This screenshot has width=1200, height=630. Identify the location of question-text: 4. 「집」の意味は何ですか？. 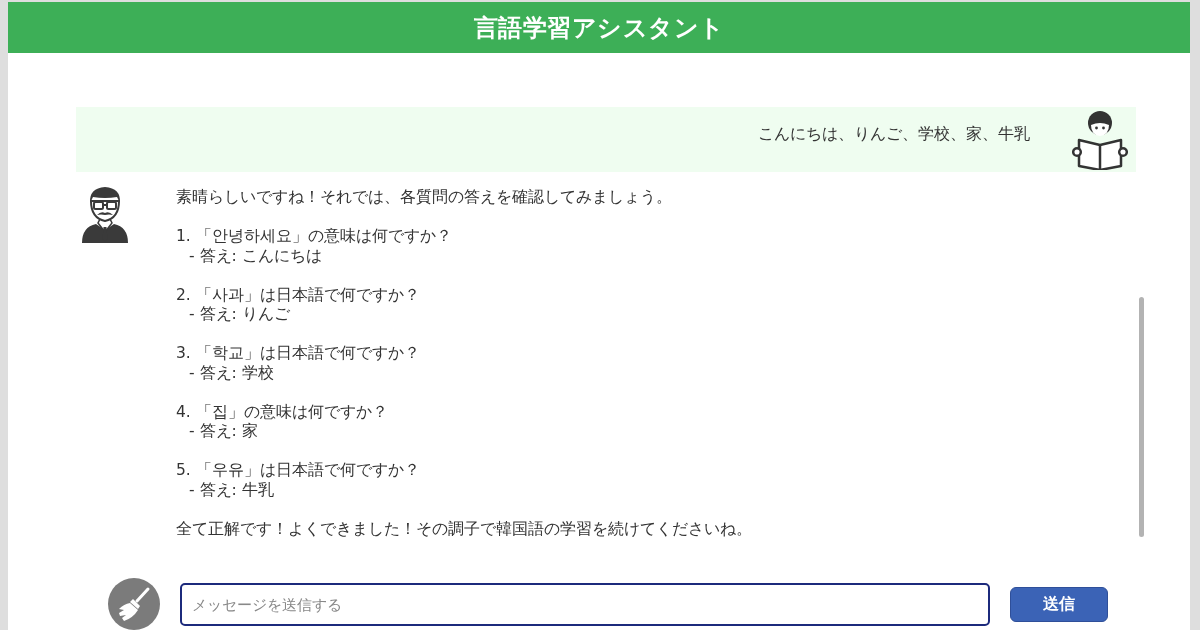
(282, 412).